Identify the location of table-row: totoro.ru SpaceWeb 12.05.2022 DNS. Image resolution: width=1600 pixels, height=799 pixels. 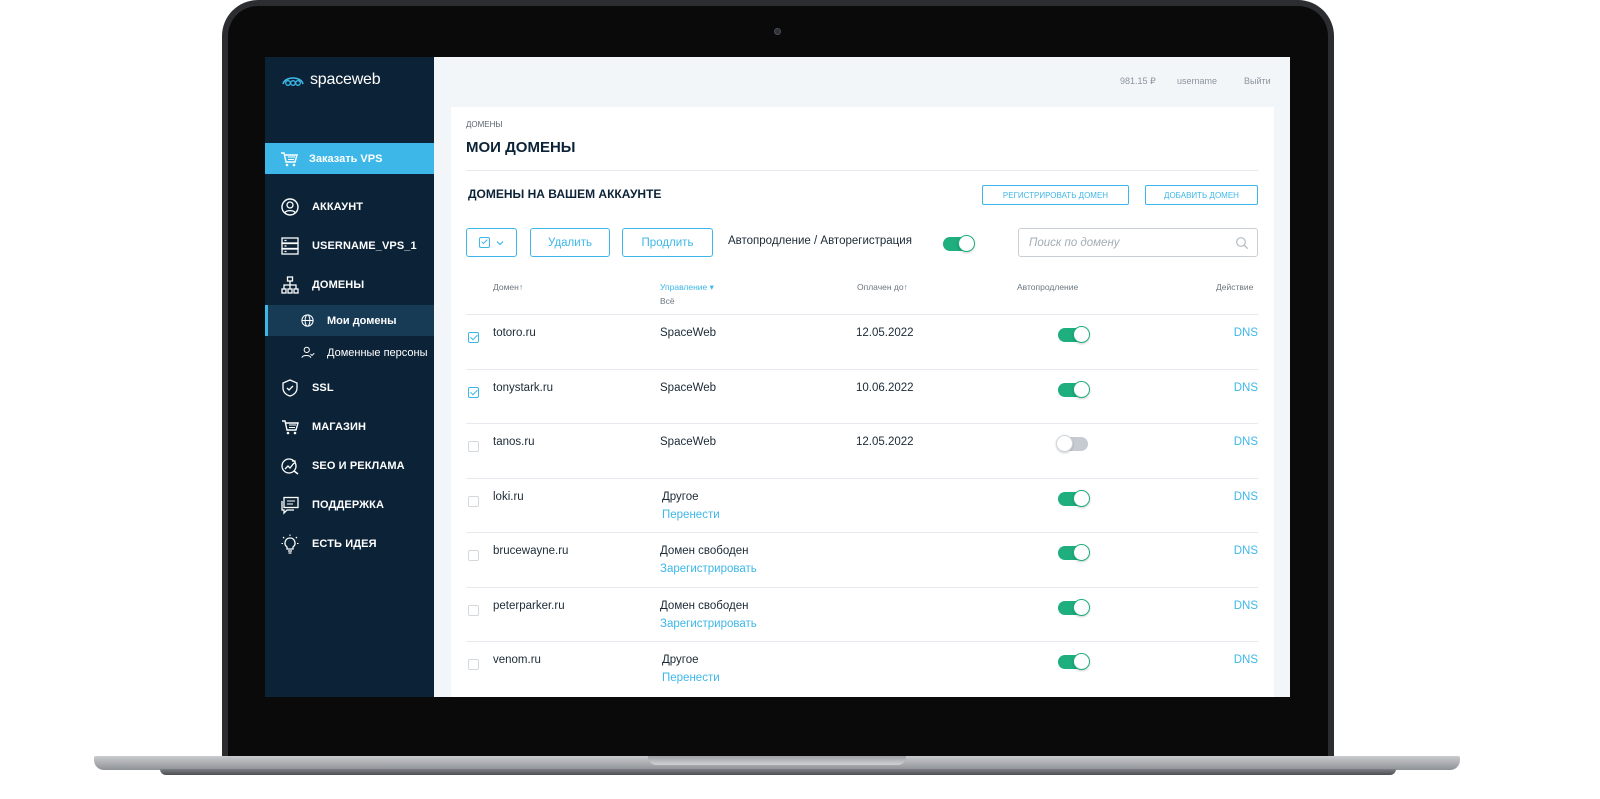
(862, 342).